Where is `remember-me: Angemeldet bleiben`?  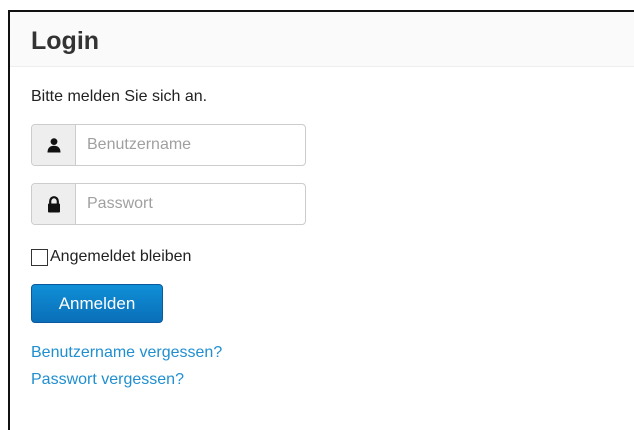
remember-me: Angemeldet bleiben is located at coordinates (111, 257).